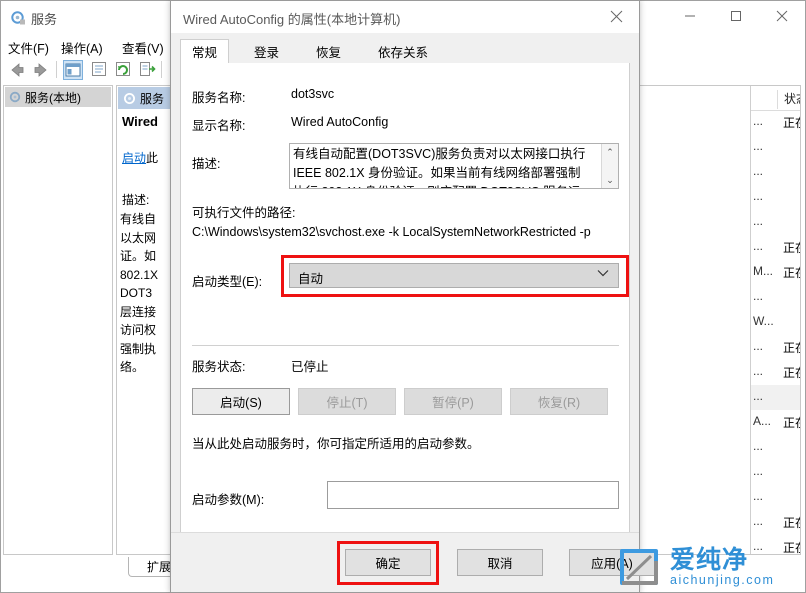 This screenshot has width=806, height=593. Describe the element at coordinates (228, 500) in the screenshot. I see `start-params-label: 启动参数(M):` at that location.